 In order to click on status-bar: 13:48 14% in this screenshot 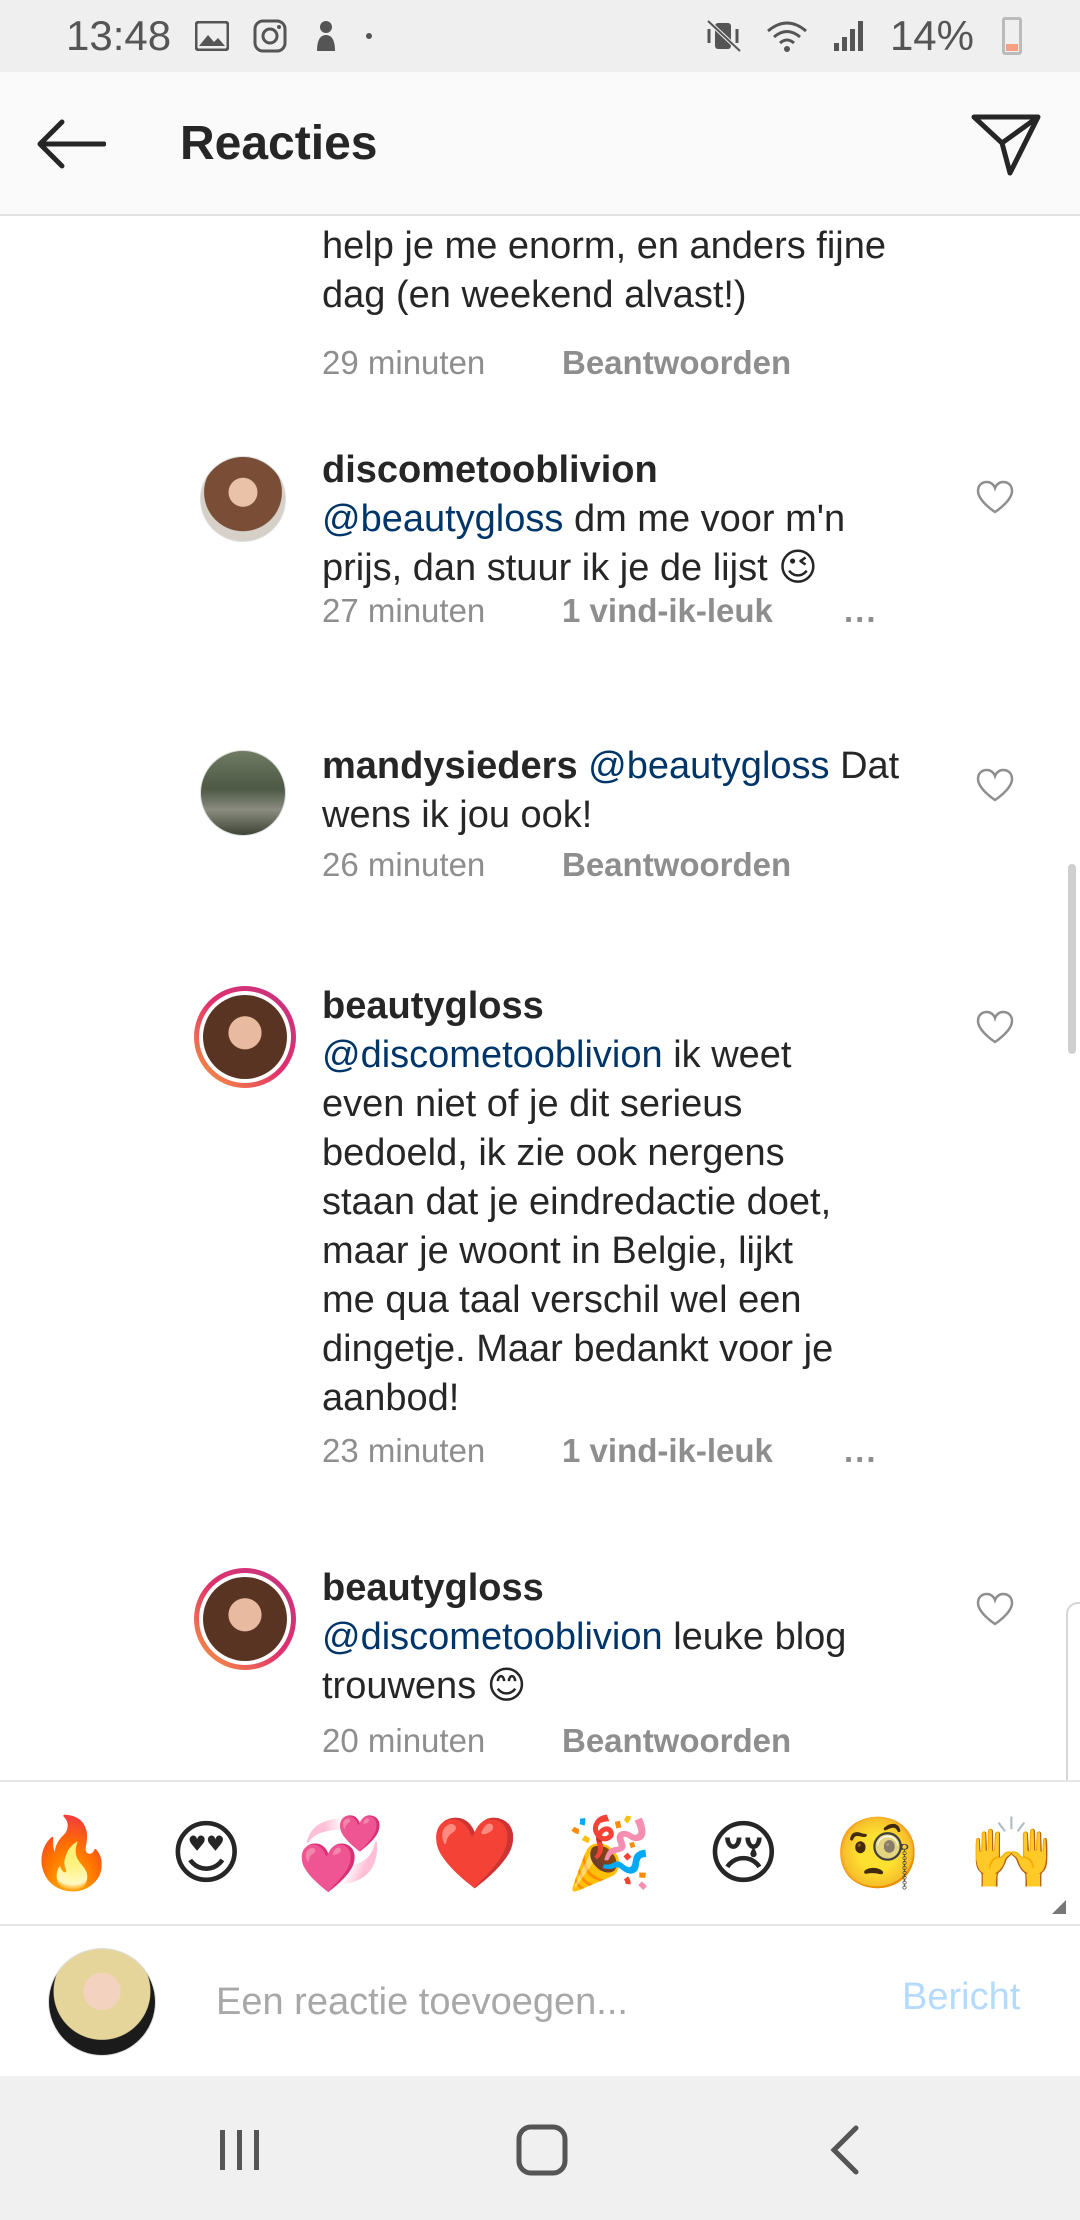, I will do `click(540, 36)`.